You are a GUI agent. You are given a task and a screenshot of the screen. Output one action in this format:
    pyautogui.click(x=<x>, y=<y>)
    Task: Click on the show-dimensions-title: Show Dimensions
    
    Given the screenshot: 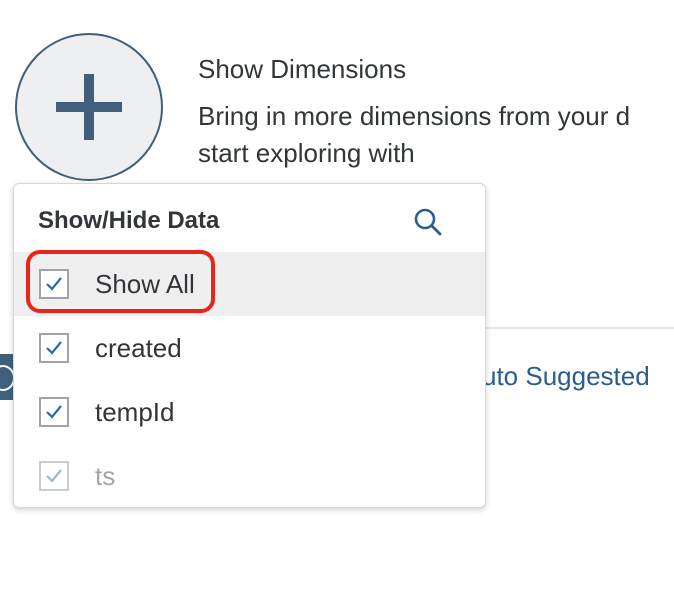 What is the action you would take?
    pyautogui.click(x=302, y=69)
    